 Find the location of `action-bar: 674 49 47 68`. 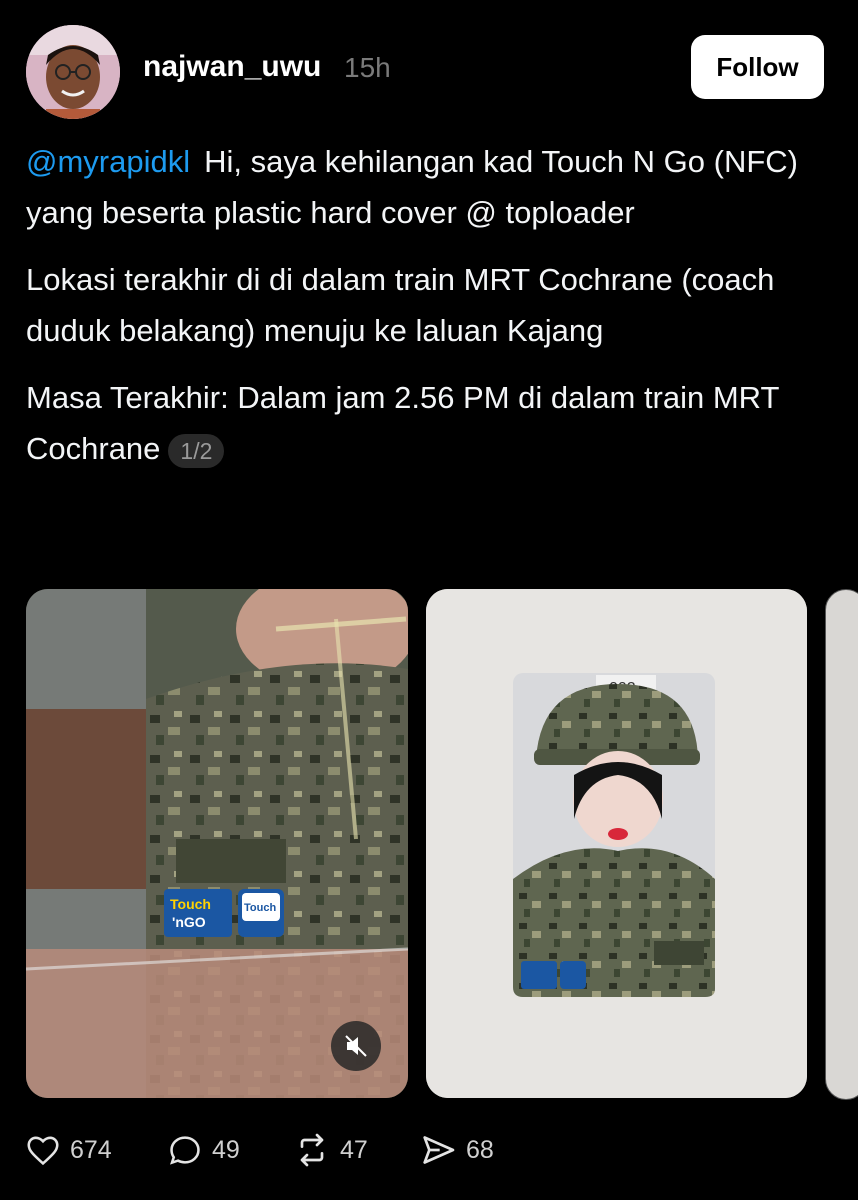

action-bar: 674 49 47 68 is located at coordinates (434, 1150).